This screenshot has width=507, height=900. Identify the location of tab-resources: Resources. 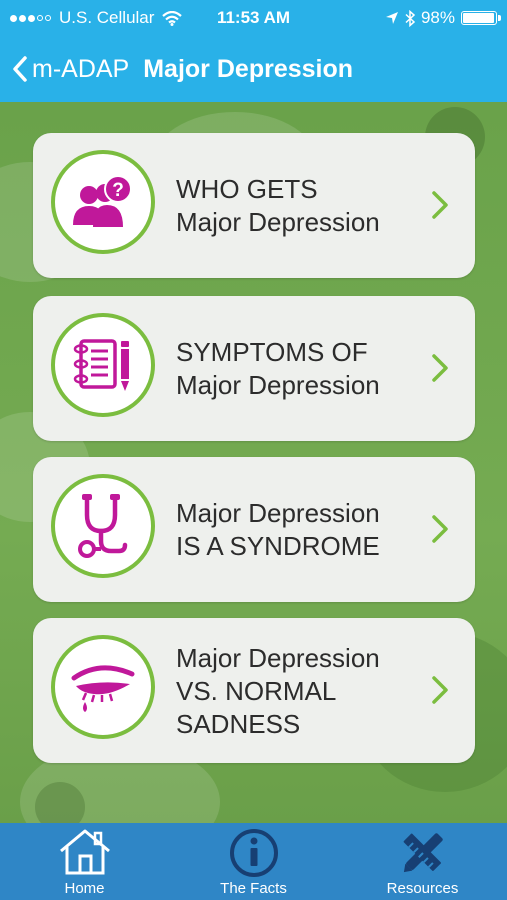
(422, 861).